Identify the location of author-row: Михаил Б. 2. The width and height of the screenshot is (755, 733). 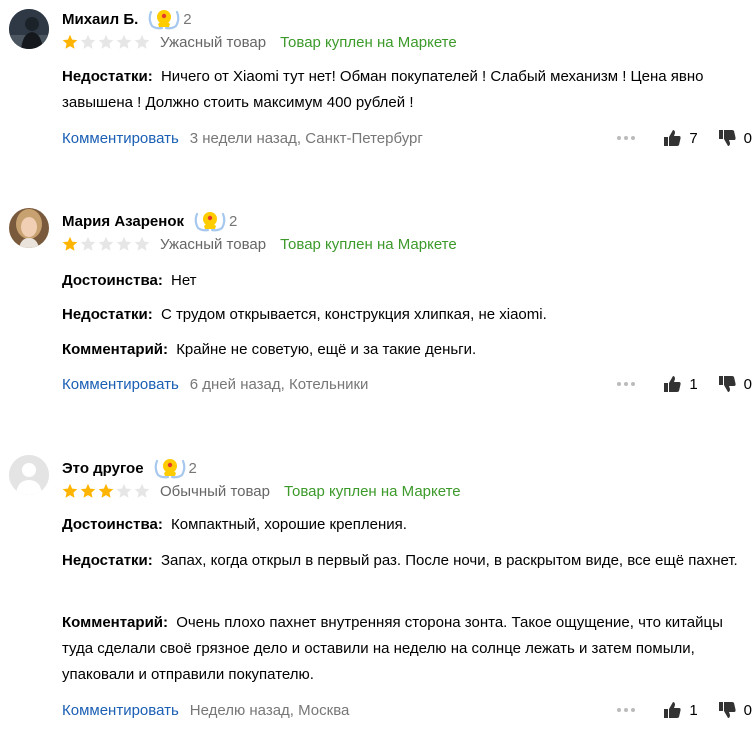
(127, 19).